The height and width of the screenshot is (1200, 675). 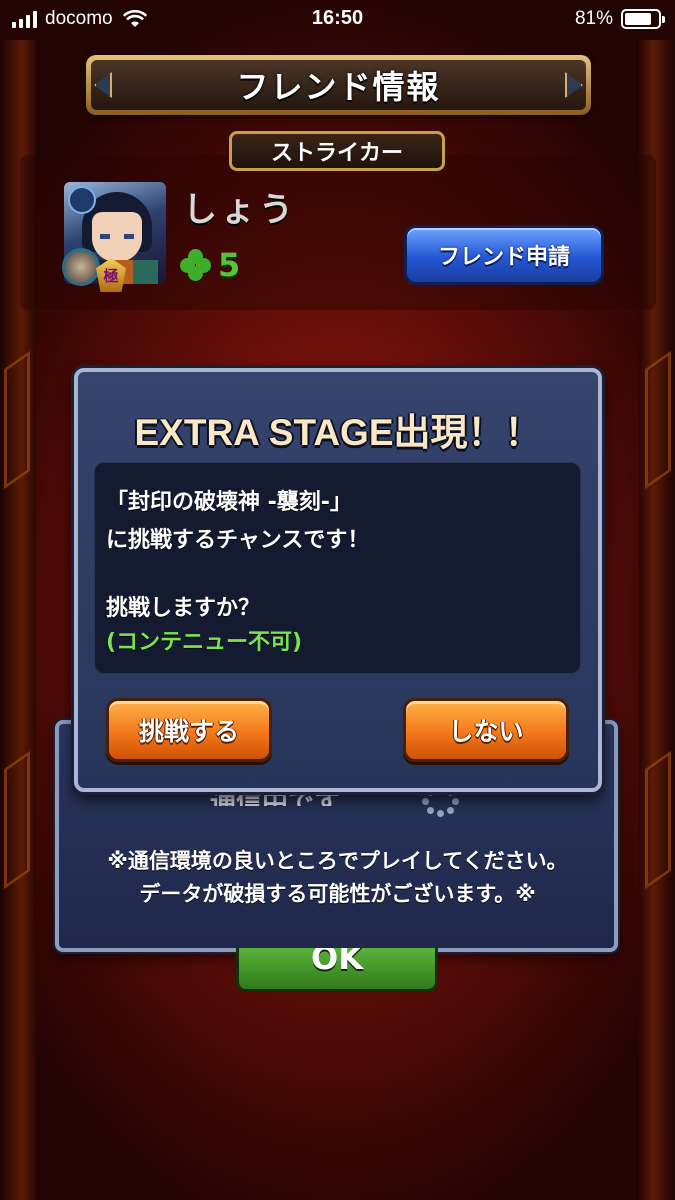 I want to click on battery-fill, so click(x=638, y=19).